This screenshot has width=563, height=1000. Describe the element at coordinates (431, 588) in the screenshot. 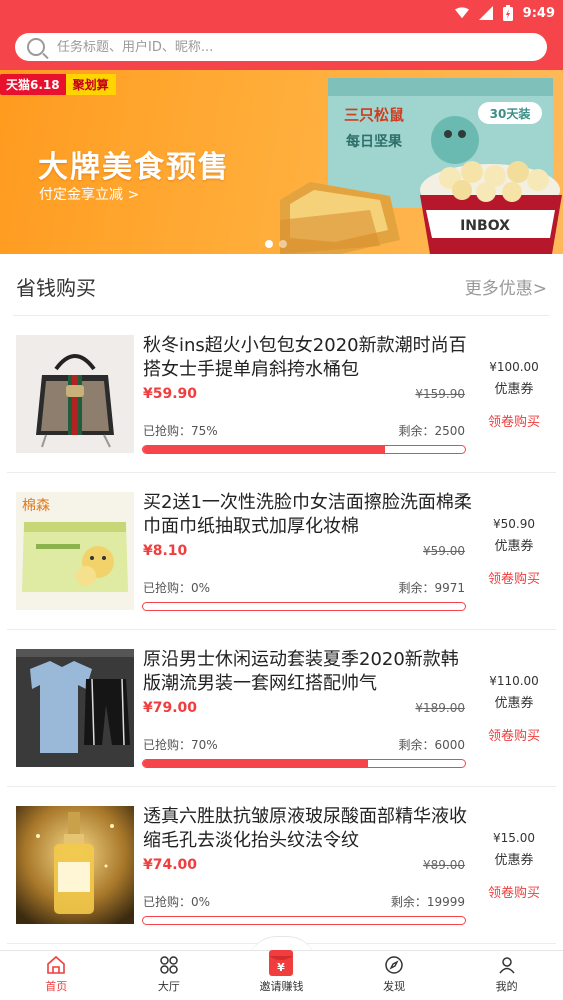

I see `remaining-stock: 剩余：9971` at that location.